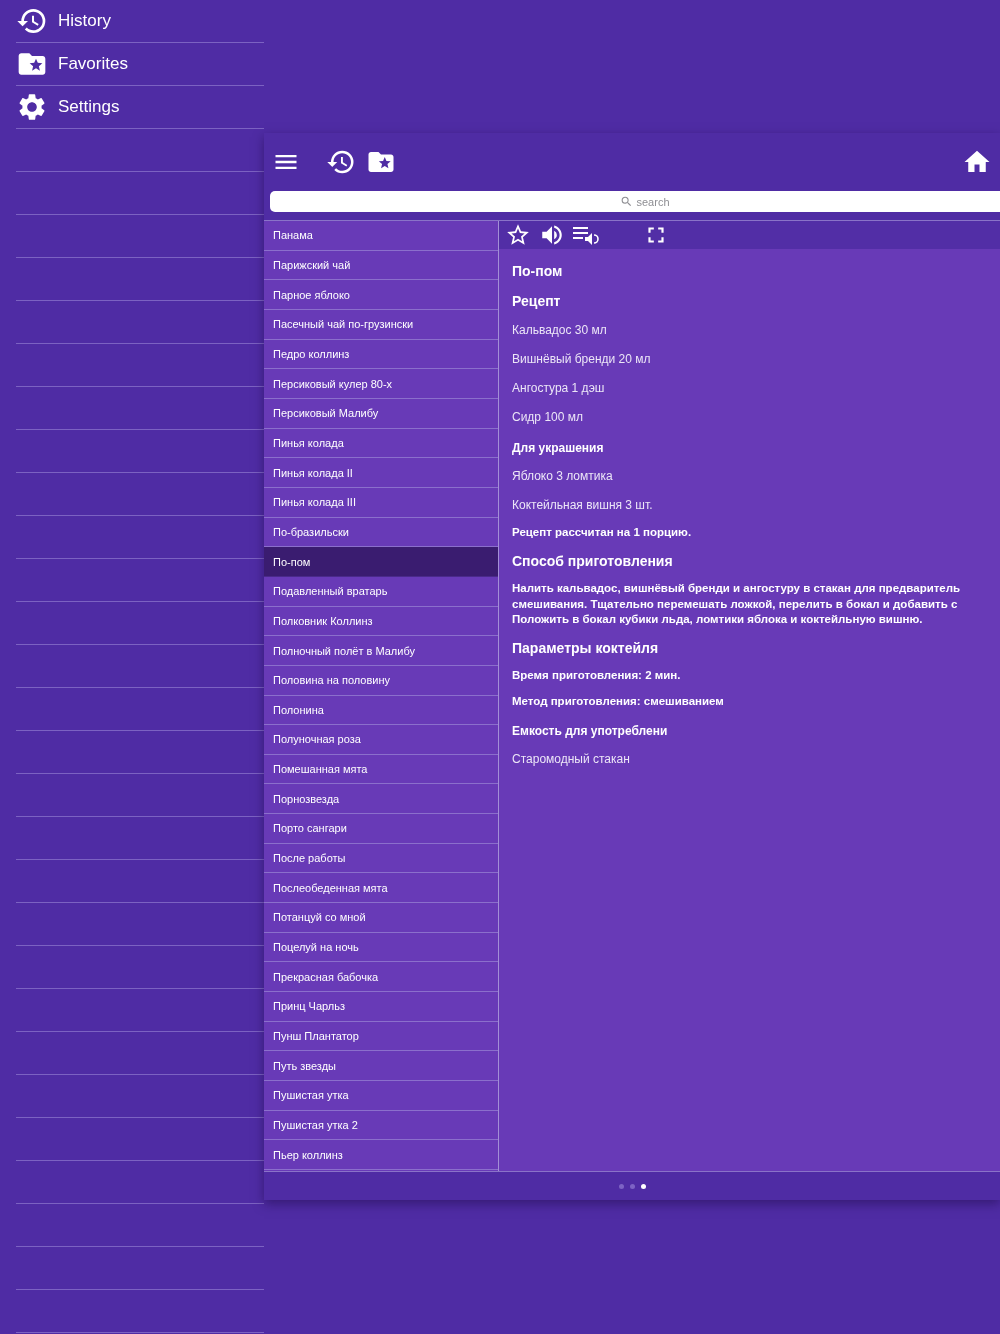  Describe the element at coordinates (381, 799) in the screenshot. I see `cocktail-list-item: Порнозвезда` at that location.